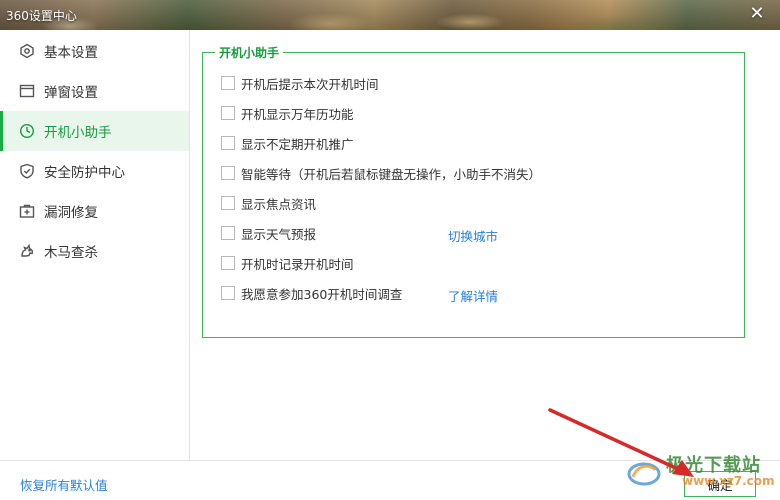  What do you see at coordinates (78, 133) in the screenshot?
I see `sidebar-item-label: 开机小助手` at bounding box center [78, 133].